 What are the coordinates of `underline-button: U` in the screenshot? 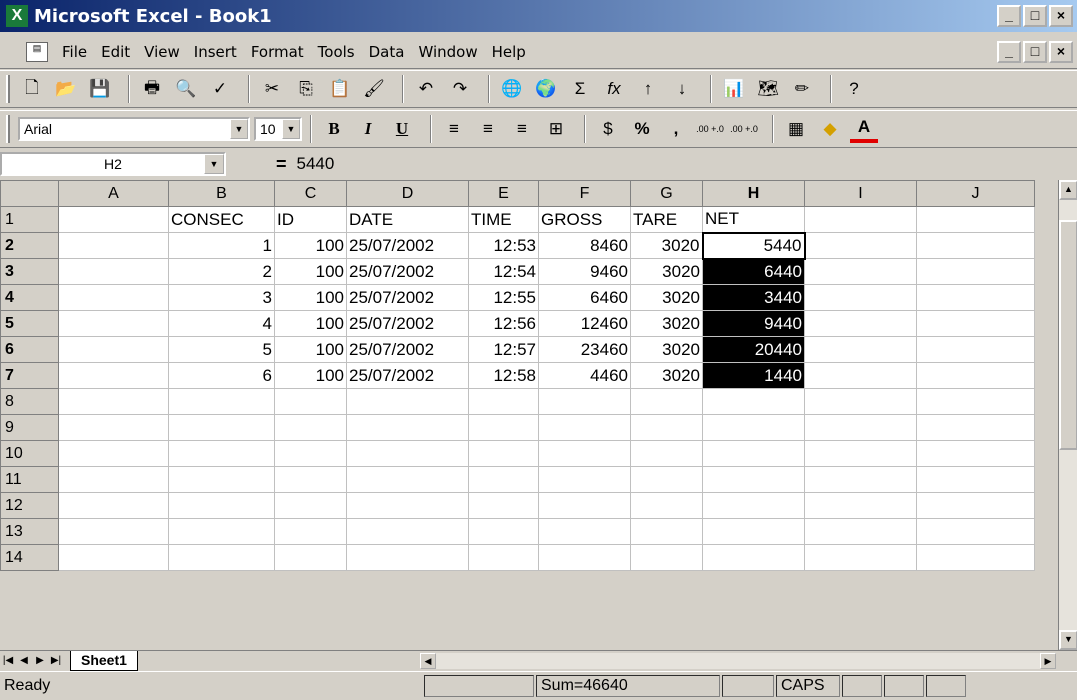 It's located at (402, 129).